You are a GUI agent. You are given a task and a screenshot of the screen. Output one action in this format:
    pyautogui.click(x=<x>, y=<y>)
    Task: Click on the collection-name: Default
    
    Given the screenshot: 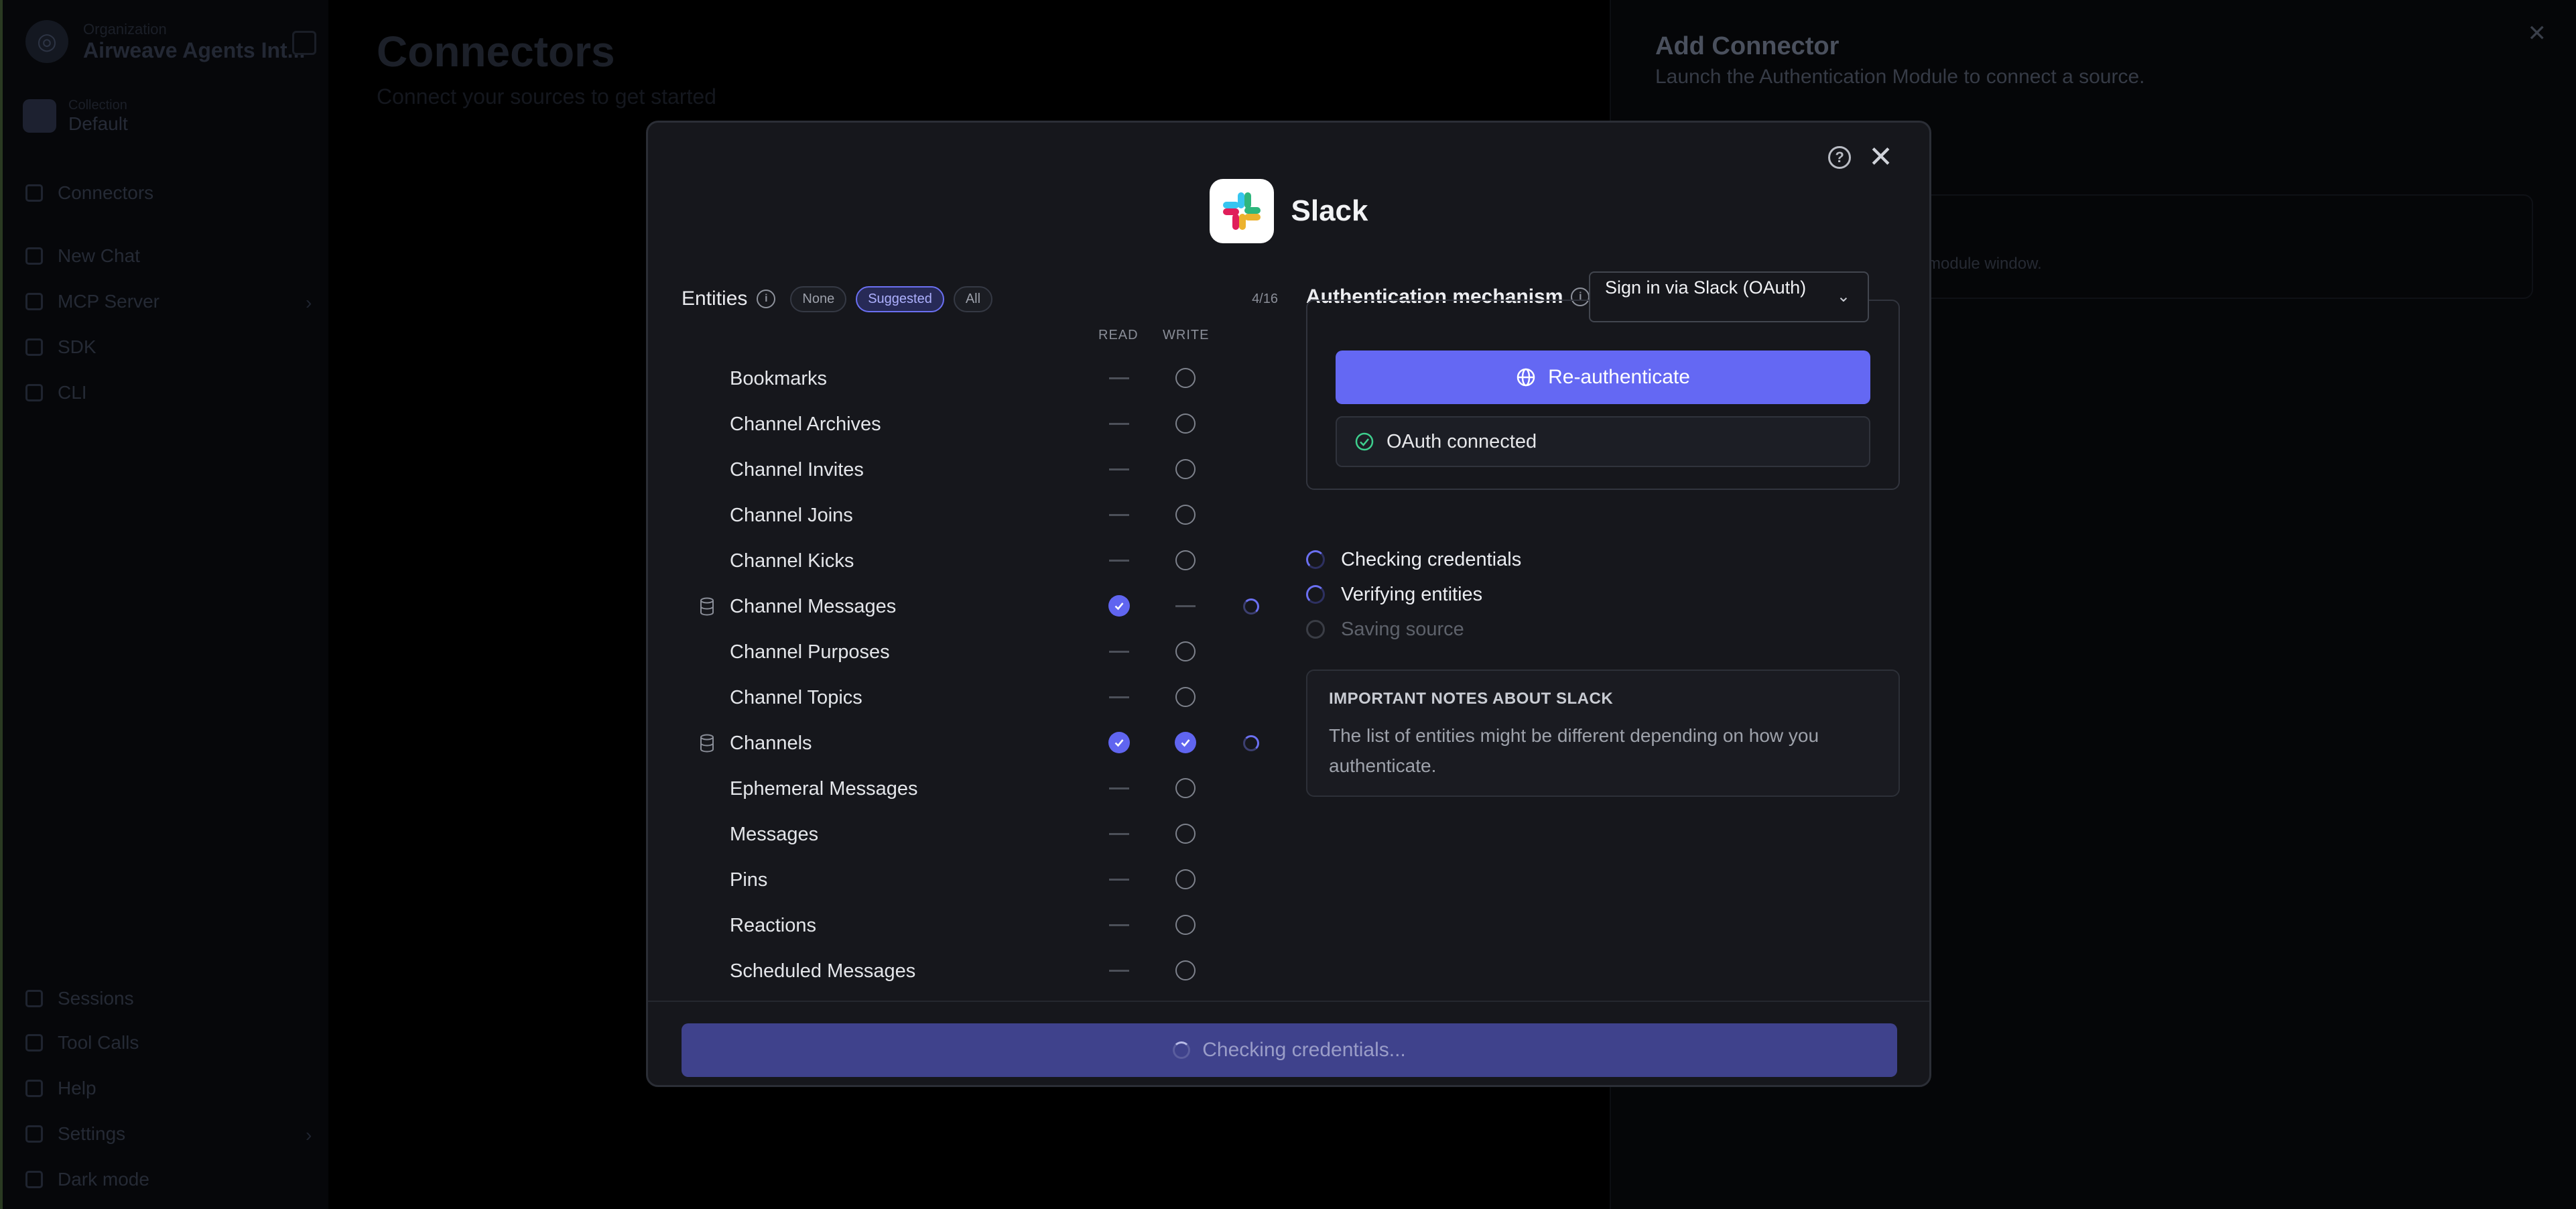 What is the action you would take?
    pyautogui.click(x=98, y=123)
    